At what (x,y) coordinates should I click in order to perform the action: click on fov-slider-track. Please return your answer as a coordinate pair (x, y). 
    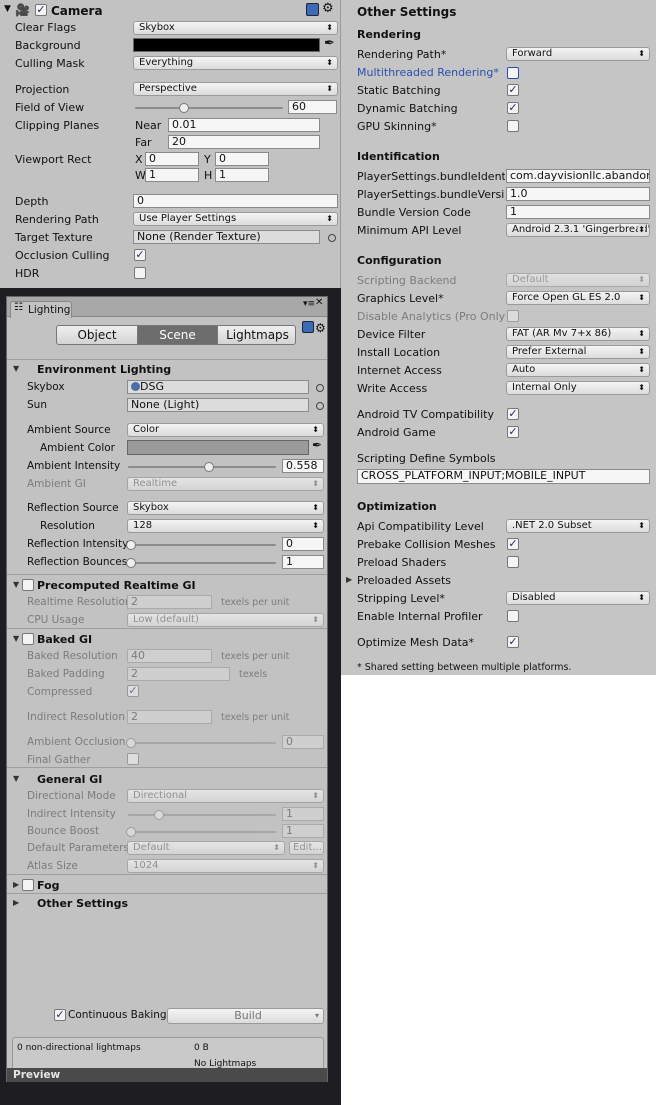
    Looking at the image, I should click on (209, 108).